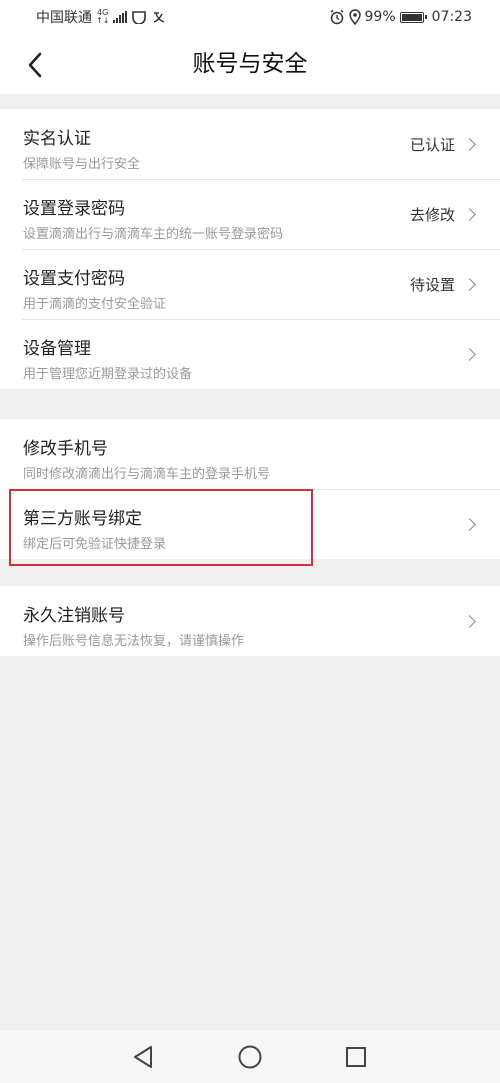 The image size is (500, 1083). I want to click on row-trailing: 待设置, so click(442, 284).